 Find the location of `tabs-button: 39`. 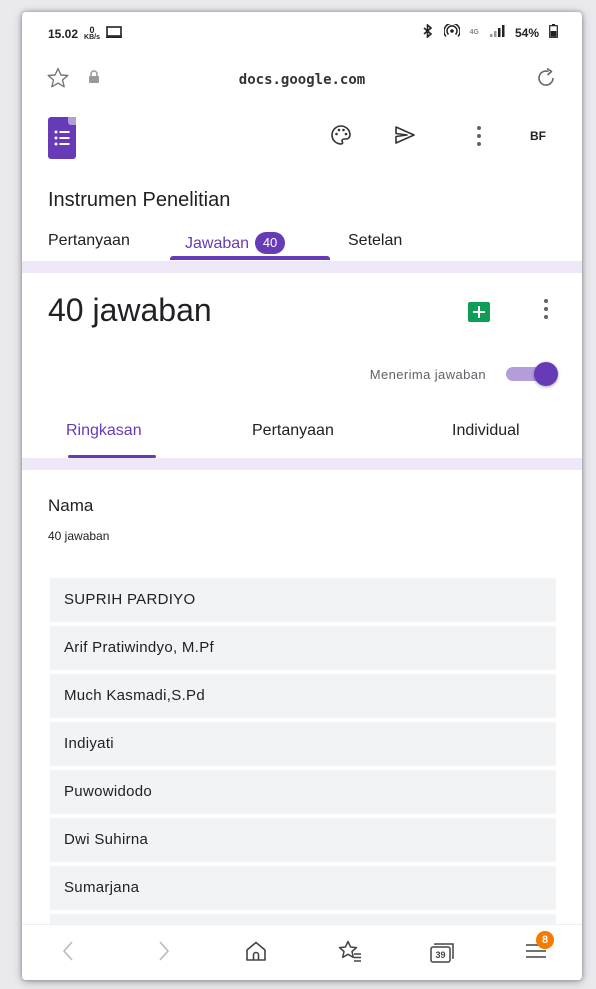

tabs-button: 39 is located at coordinates (442, 953).